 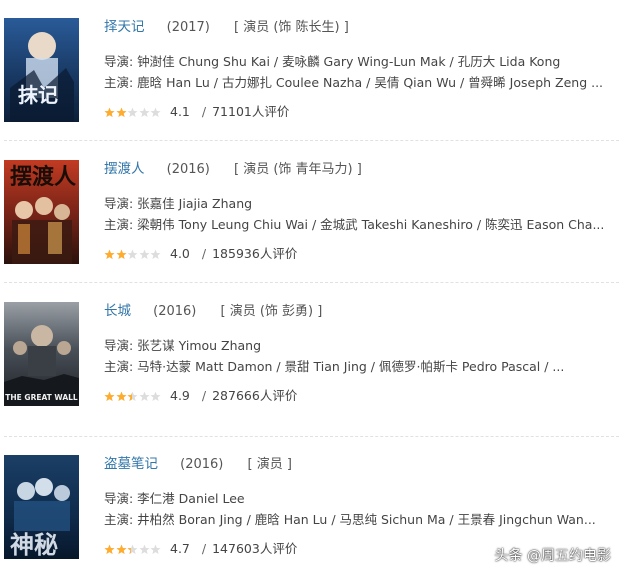 What do you see at coordinates (254, 396) in the screenshot?
I see `rating-votes: 287666人评价` at bounding box center [254, 396].